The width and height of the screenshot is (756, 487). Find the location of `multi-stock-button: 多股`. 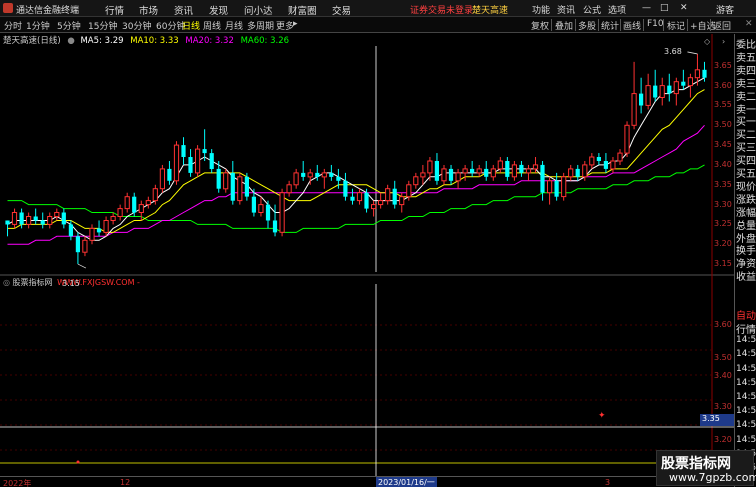

multi-stock-button: 多股 is located at coordinates (587, 25).